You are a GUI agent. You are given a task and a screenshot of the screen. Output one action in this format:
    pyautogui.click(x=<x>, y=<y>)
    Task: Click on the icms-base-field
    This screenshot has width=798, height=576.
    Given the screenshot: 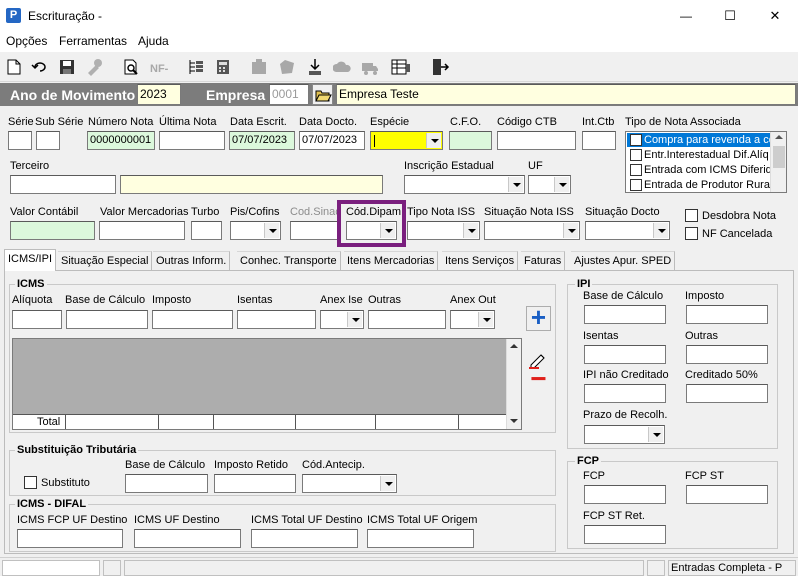 What is the action you would take?
    pyautogui.click(x=107, y=319)
    